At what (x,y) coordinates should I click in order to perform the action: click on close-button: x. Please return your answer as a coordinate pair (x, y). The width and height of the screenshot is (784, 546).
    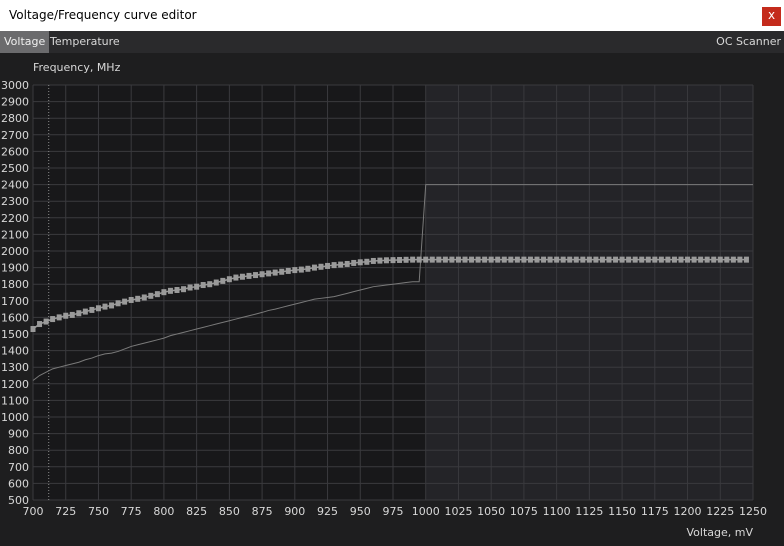
    Looking at the image, I should click on (771, 16).